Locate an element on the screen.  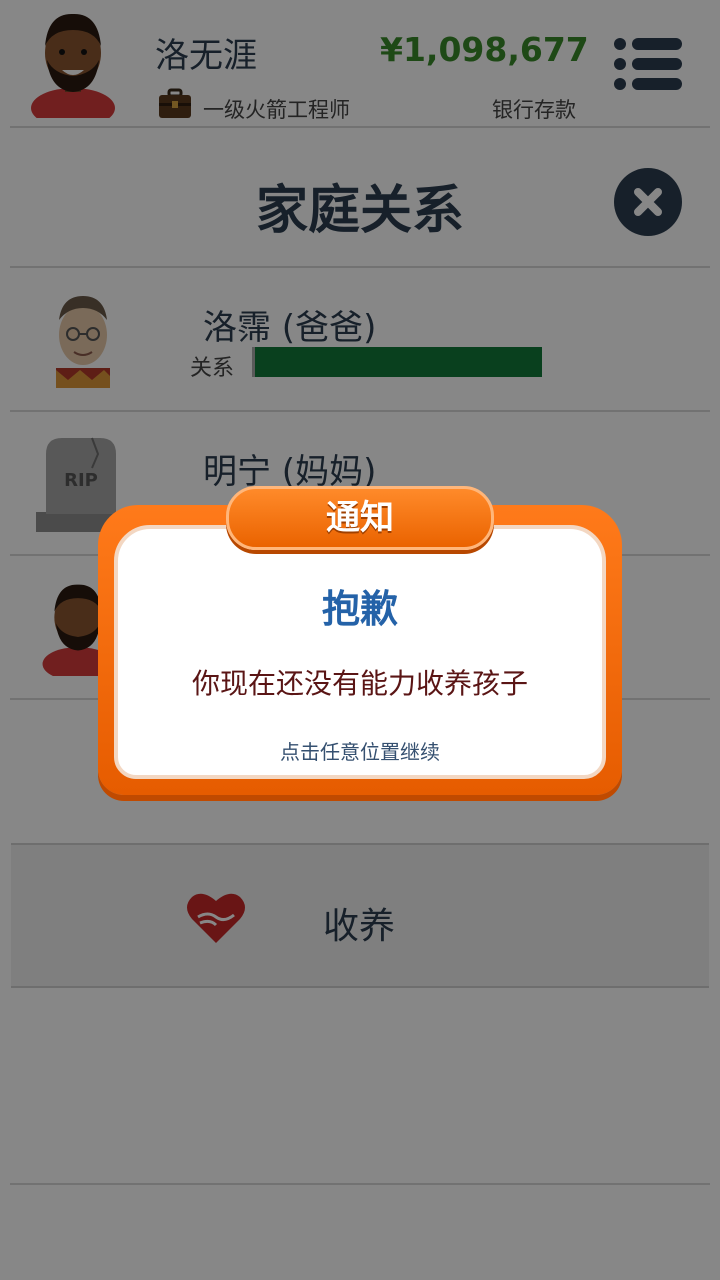
continue-hint: 点击任意位置继续 is located at coordinates (360, 752).